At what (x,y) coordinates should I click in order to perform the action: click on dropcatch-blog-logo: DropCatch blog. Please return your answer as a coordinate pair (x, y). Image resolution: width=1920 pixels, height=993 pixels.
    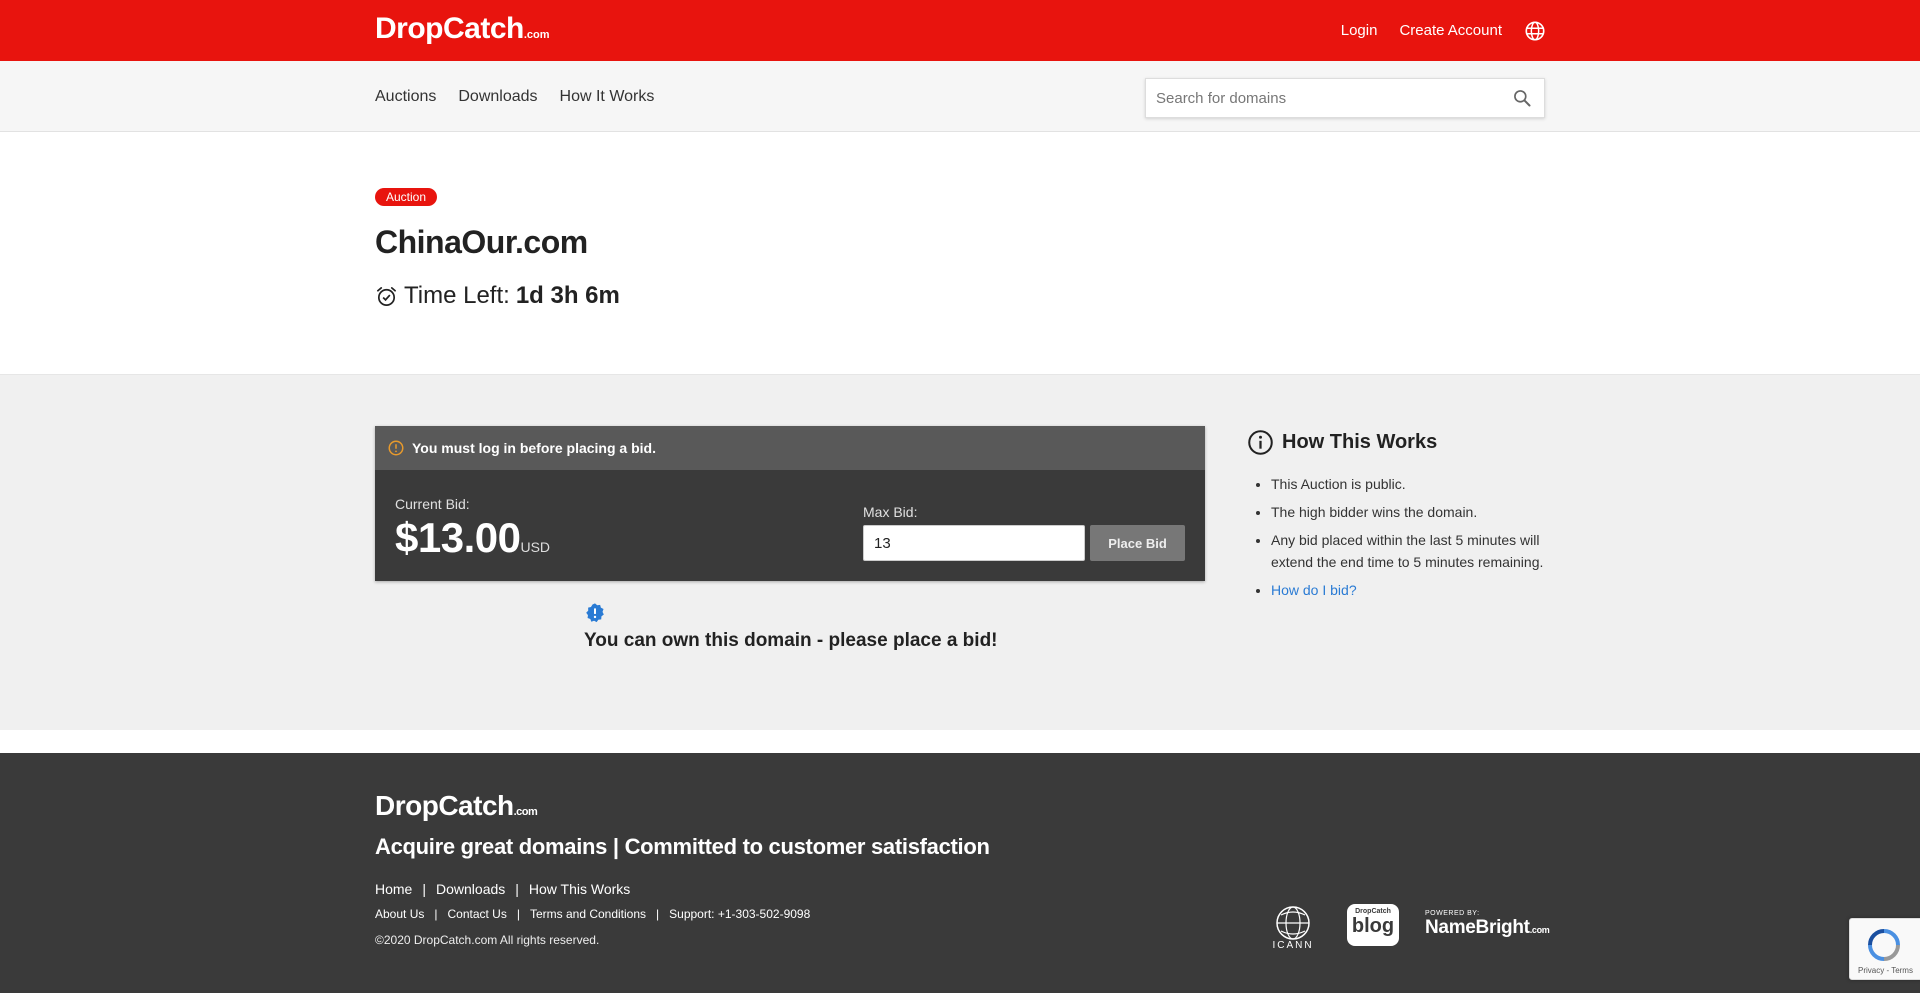
    Looking at the image, I should click on (1373, 924).